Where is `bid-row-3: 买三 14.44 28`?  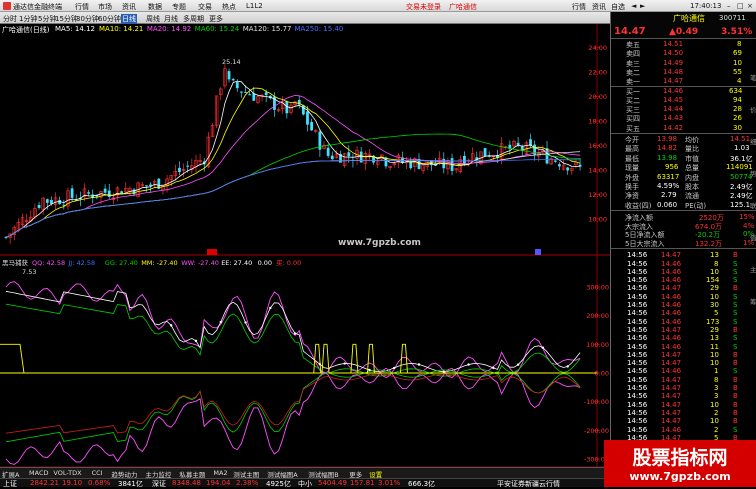
bid-row-3: 买三 14.44 28 is located at coordinates (683, 109).